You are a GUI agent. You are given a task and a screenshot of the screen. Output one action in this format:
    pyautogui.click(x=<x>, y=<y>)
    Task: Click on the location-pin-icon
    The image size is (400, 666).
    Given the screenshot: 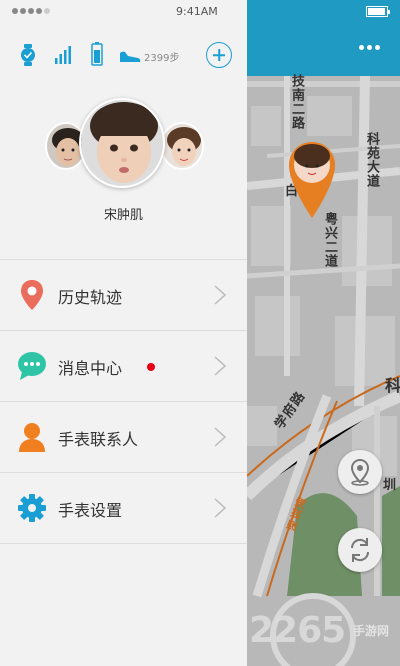 What is the action you would take?
    pyautogui.click(x=32, y=295)
    